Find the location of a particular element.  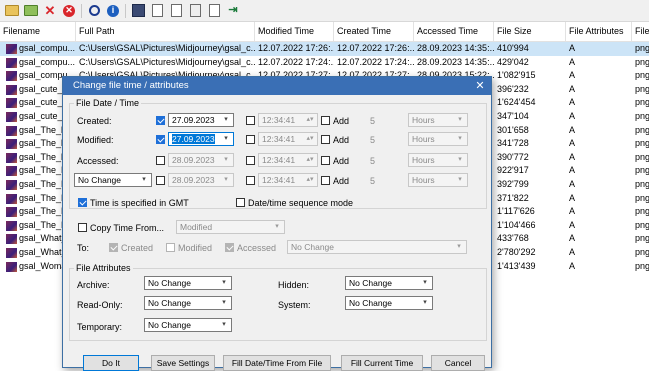

column-file-attributes: File Attributes is located at coordinates (599, 31).